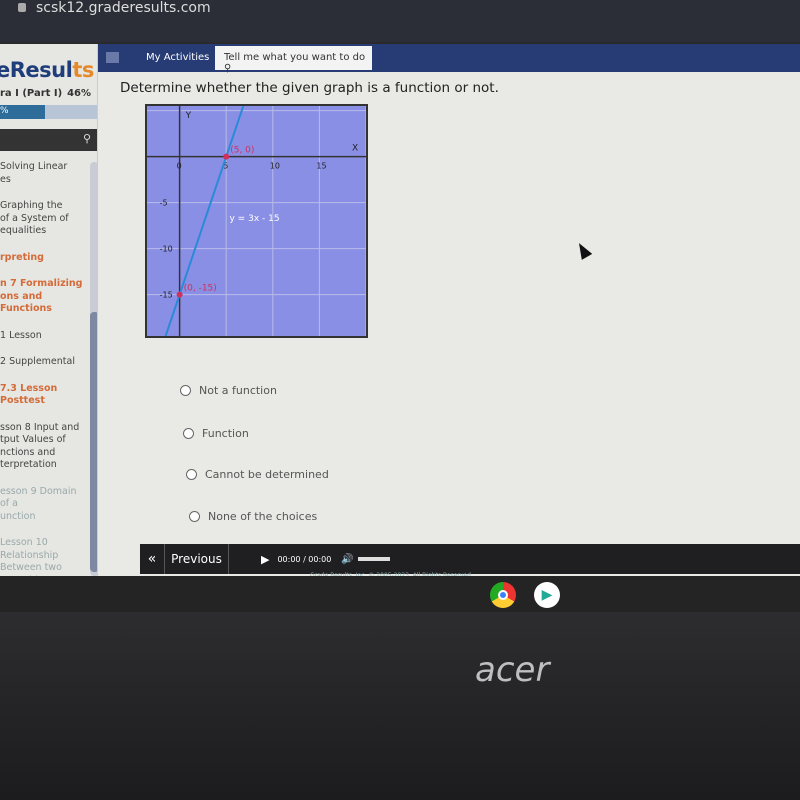 This screenshot has width=800, height=800. I want to click on audio-time: 00:00 / 00:00, so click(304, 559).